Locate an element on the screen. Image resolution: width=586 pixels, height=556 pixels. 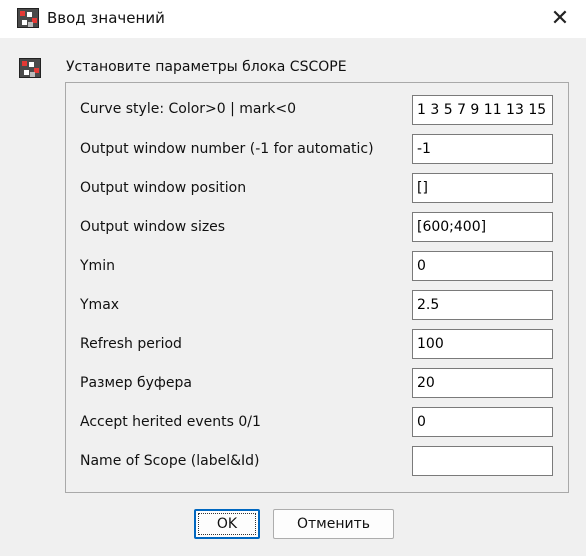
ok-button: OK is located at coordinates (227, 524).